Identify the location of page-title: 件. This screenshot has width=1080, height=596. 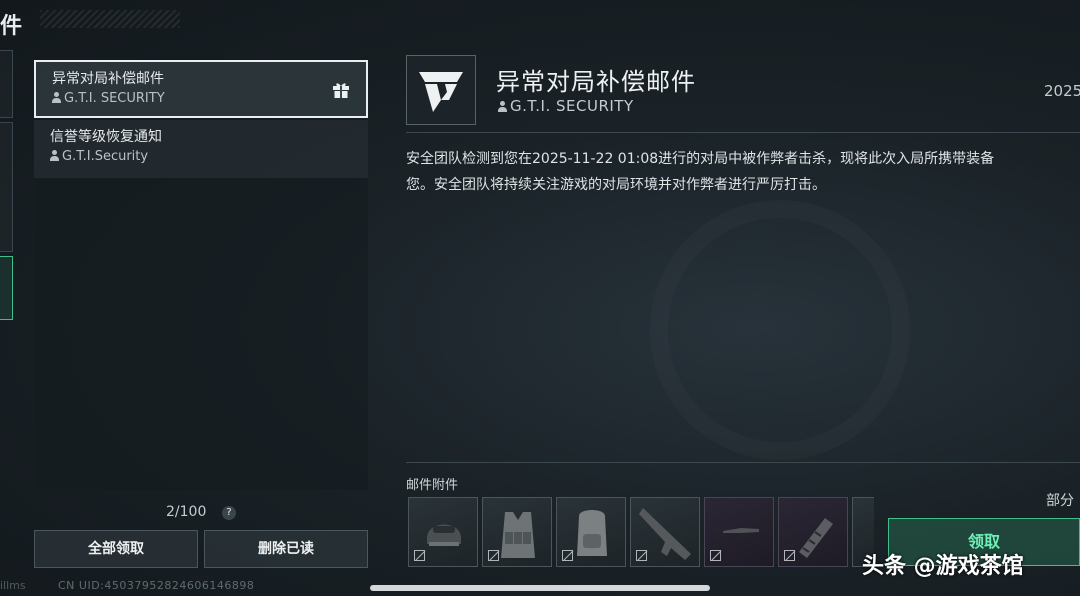
(12, 26).